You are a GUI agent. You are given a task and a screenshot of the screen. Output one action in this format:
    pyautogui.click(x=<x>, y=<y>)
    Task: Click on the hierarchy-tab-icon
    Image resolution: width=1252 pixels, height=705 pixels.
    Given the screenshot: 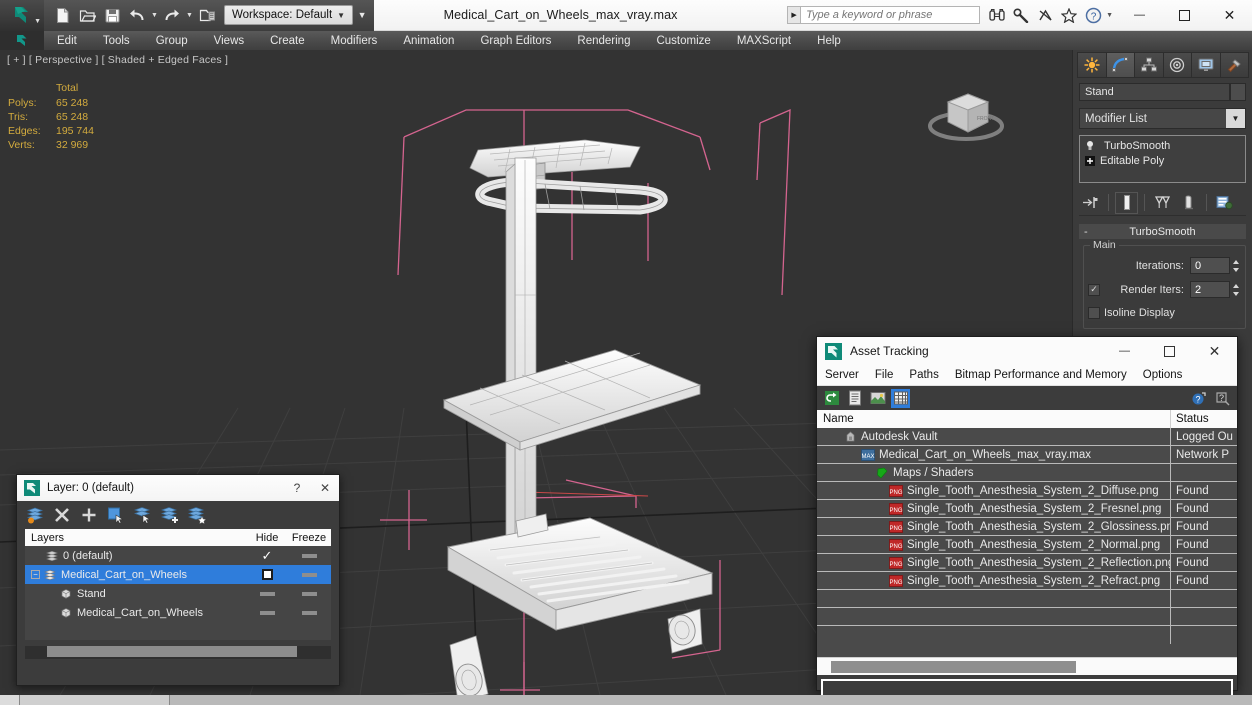 What is the action you would take?
    pyautogui.click(x=1148, y=65)
    